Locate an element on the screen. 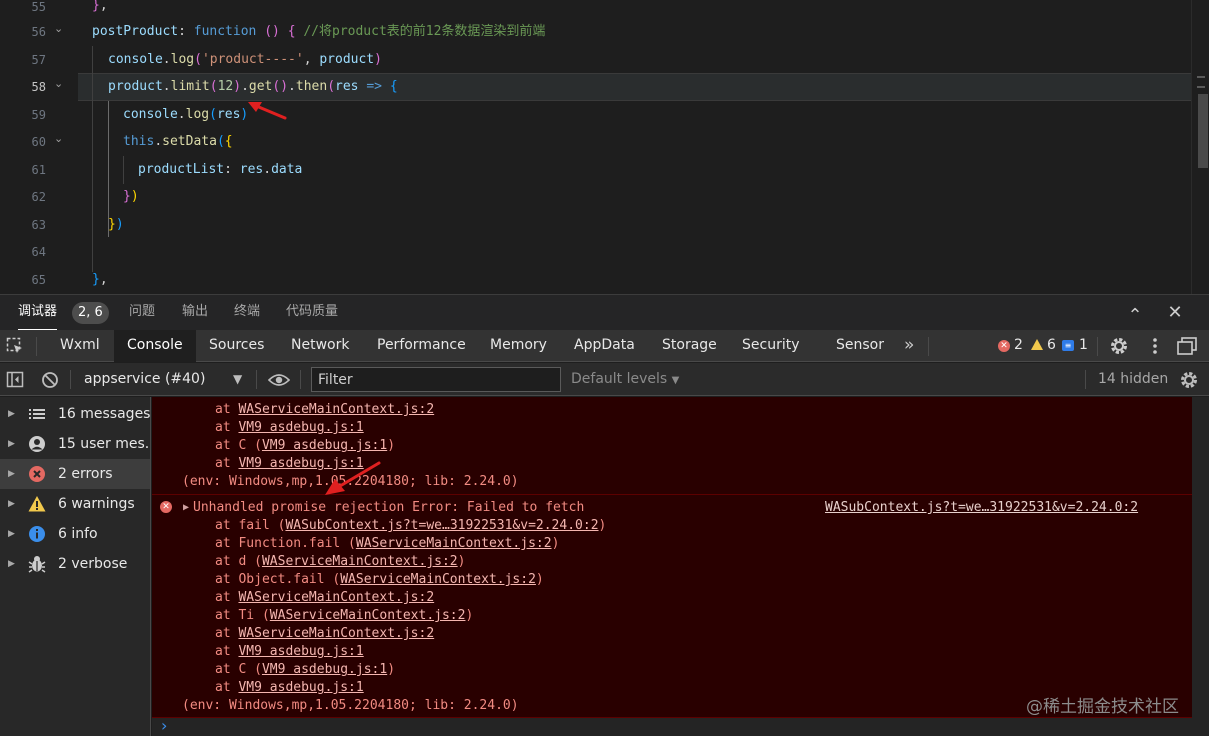 Image resolution: width=1209 pixels, height=736 pixels. toggle-sidebar-icon is located at coordinates (15, 380).